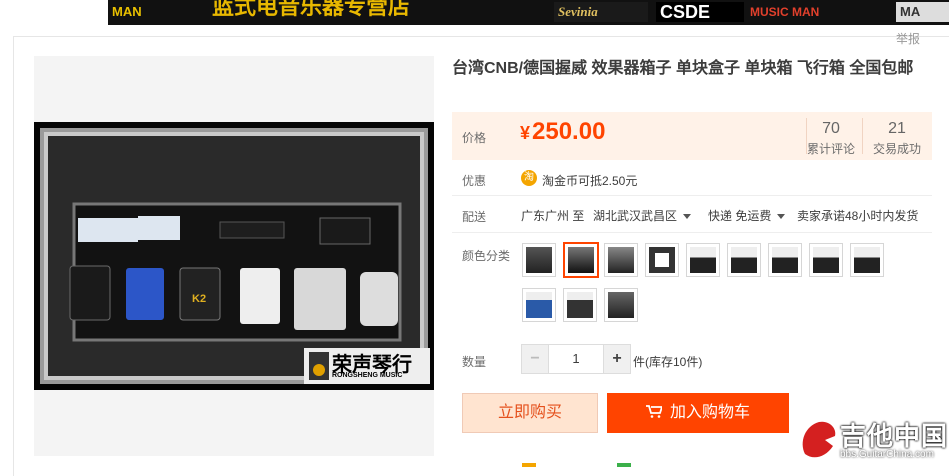  I want to click on price-amount: 250.00, so click(569, 131).